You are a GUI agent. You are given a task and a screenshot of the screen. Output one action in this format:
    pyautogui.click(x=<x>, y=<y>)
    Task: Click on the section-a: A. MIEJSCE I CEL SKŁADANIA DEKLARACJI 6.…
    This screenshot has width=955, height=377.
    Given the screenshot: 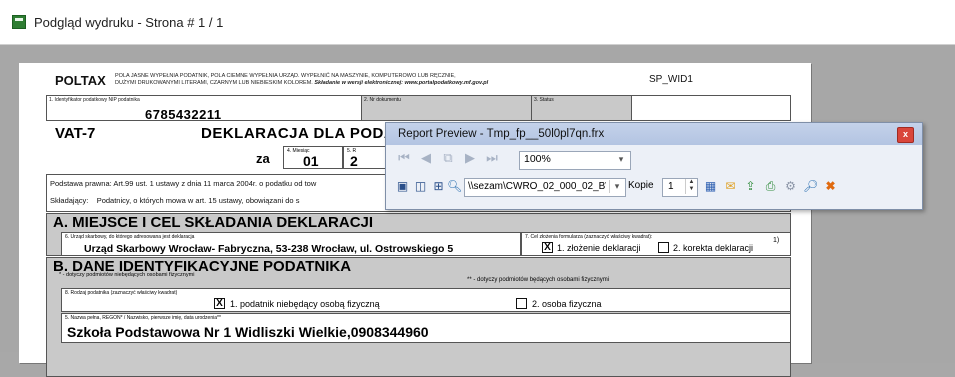 What is the action you would take?
    pyautogui.click(x=418, y=234)
    